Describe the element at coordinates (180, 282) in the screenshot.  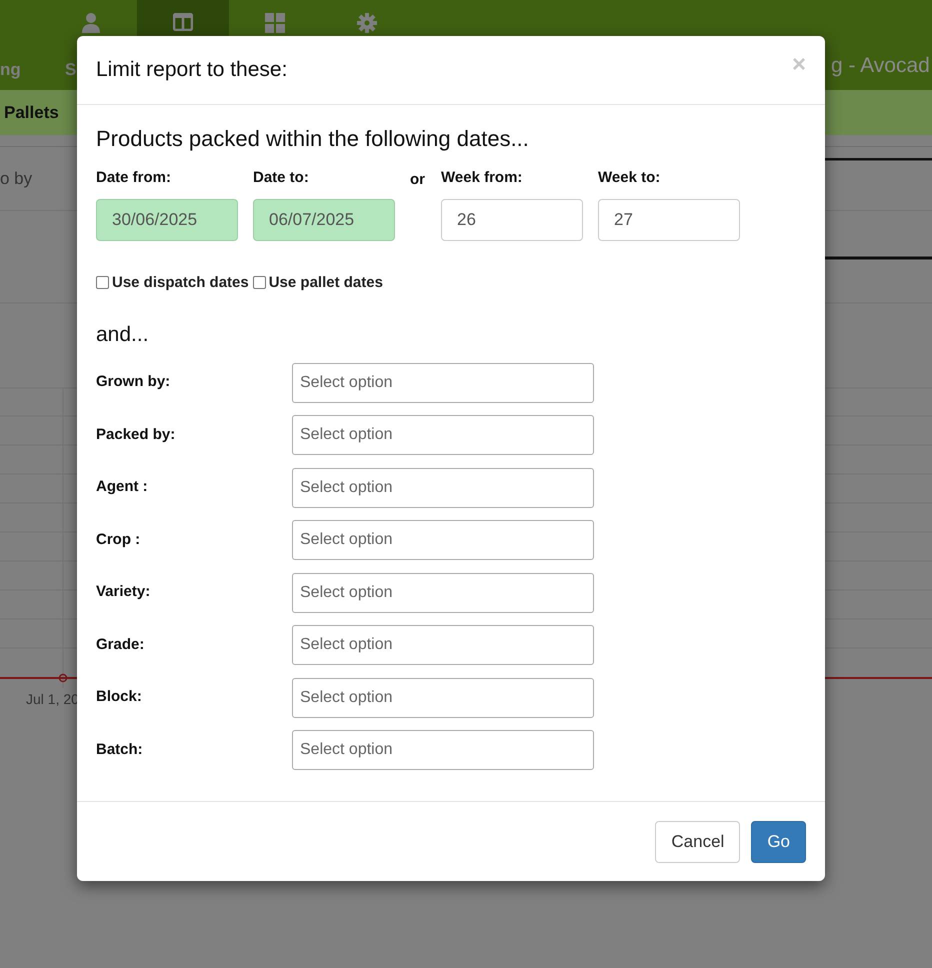
I see `checkbox-label: Use dispatch dates` at that location.